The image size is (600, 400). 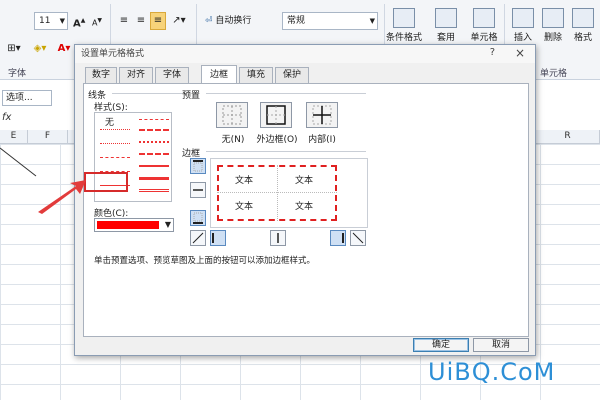 I want to click on tab-font: 字体, so click(x=172, y=75).